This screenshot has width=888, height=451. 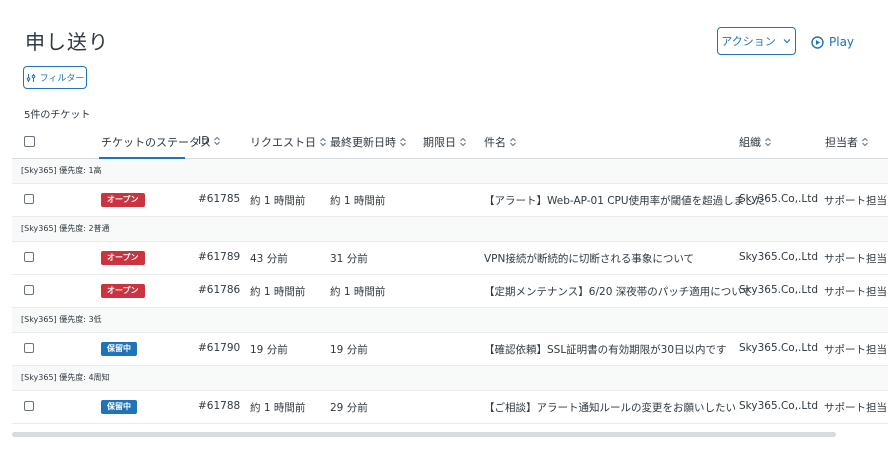 I want to click on requested-date: 43 分前, so click(x=269, y=259).